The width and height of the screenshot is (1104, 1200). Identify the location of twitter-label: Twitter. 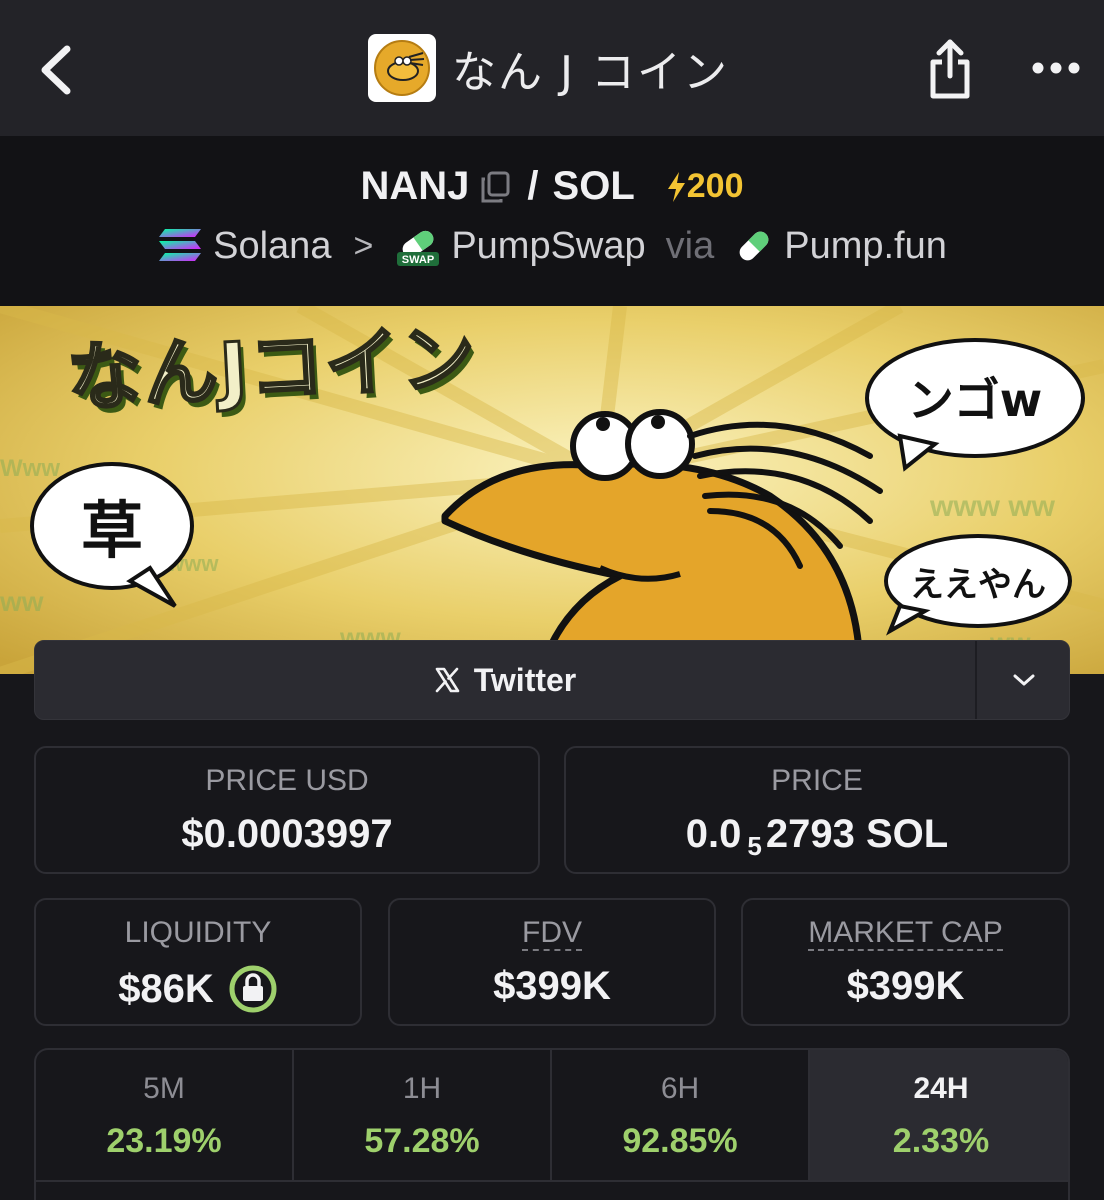
(525, 679).